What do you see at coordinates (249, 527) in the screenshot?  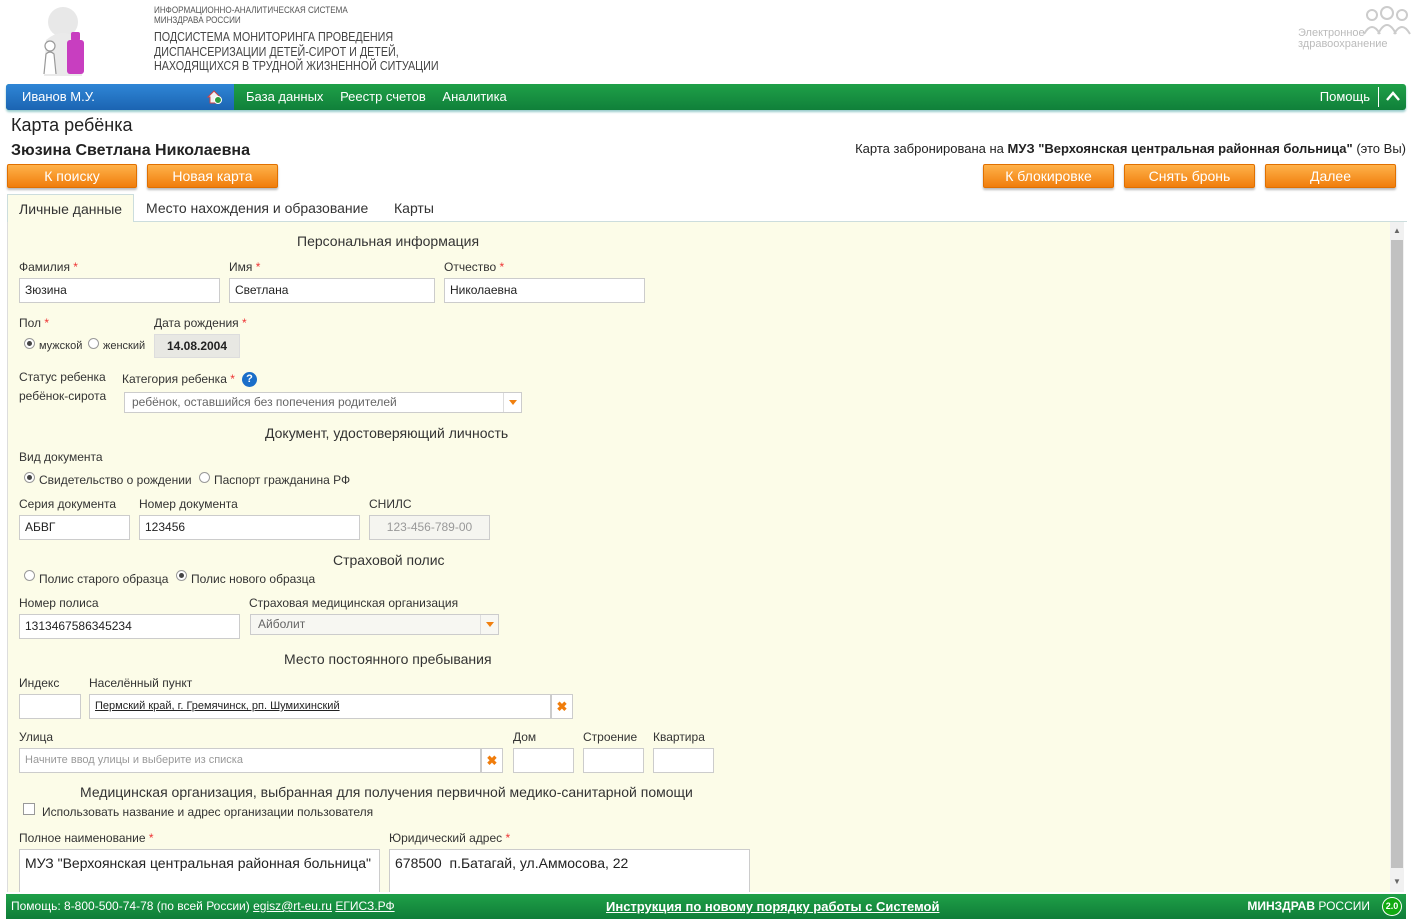 I see `doc-number-input: 123456` at bounding box center [249, 527].